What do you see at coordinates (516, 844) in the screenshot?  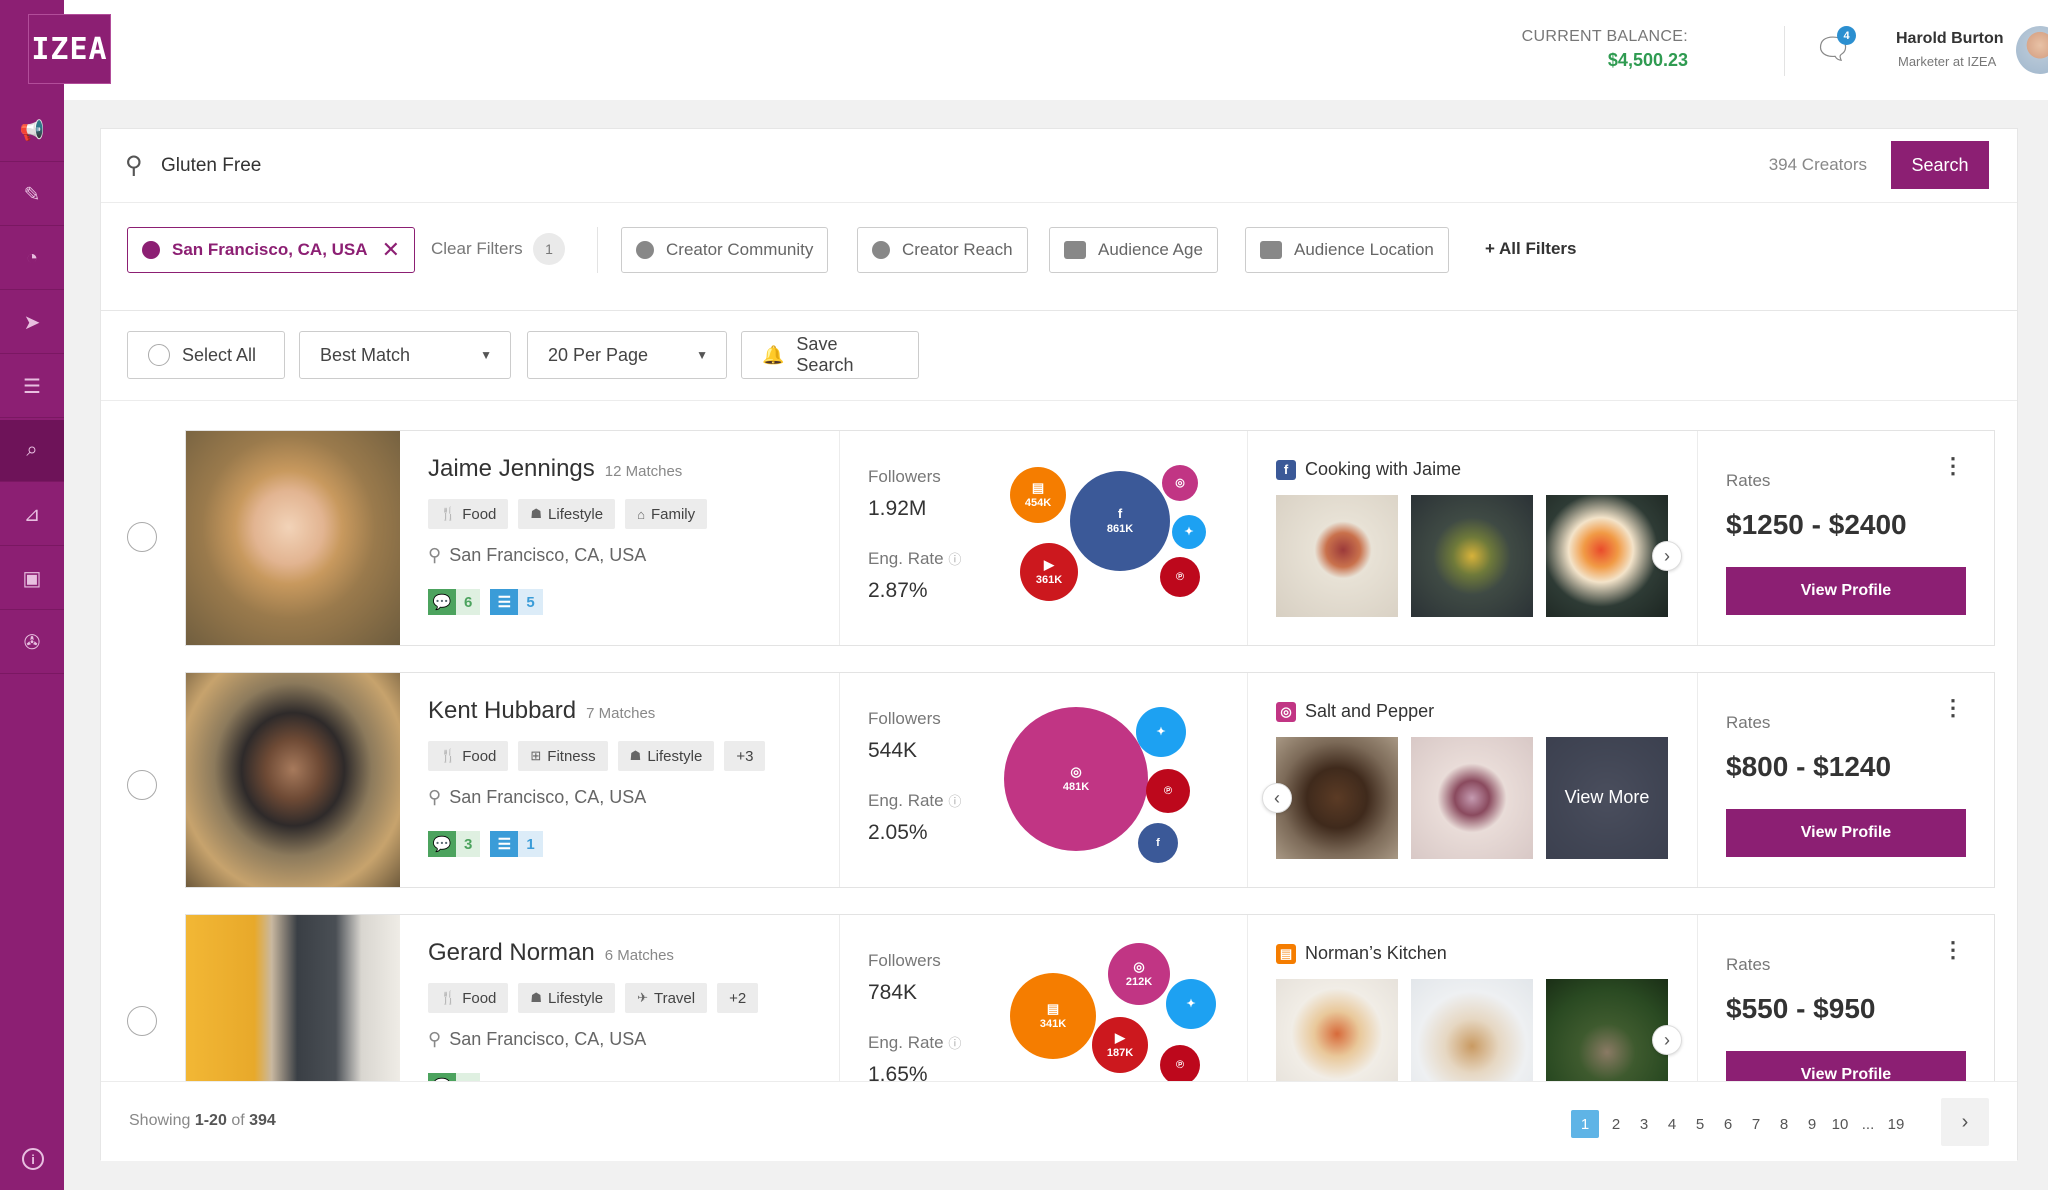 I see `lists-counter: ☰ 1` at bounding box center [516, 844].